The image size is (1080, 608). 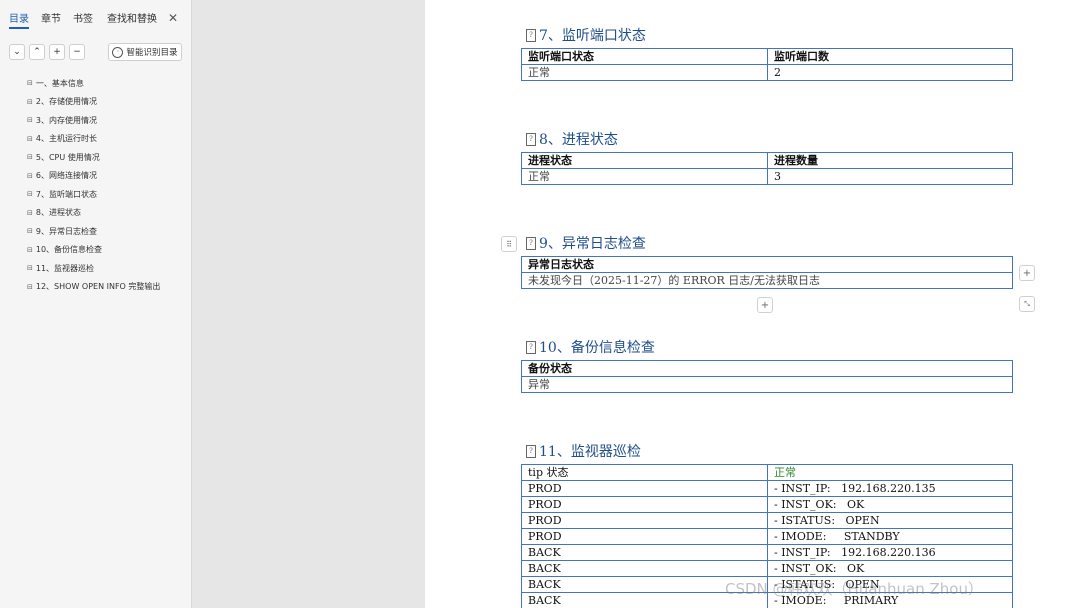 What do you see at coordinates (173, 18) in the screenshot?
I see `close-icon: ✕` at bounding box center [173, 18].